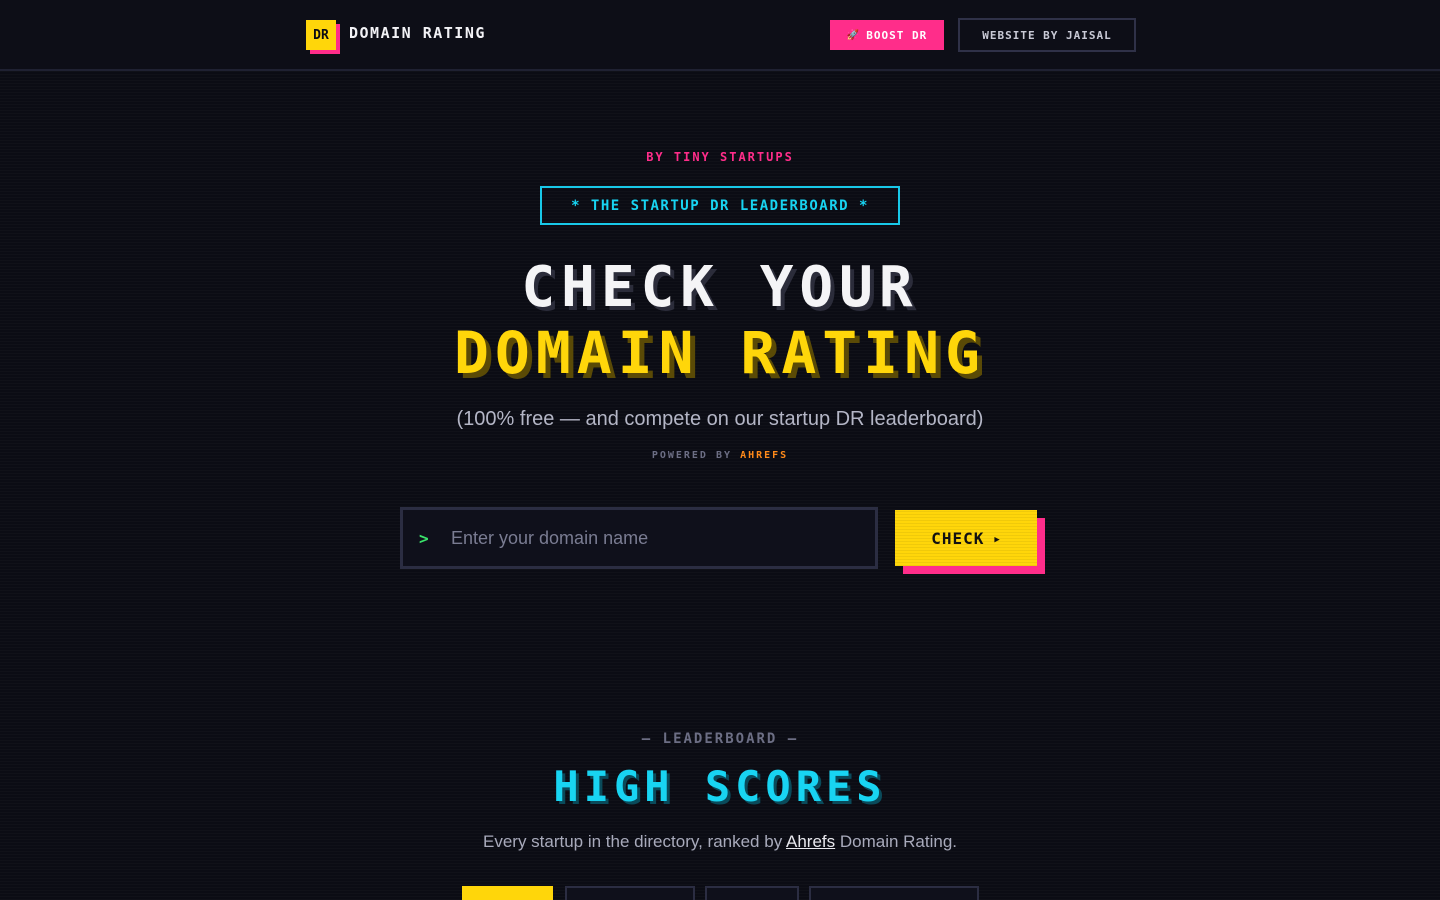 The width and height of the screenshot is (1440, 900). I want to click on play-icon: ▶, so click(997, 540).